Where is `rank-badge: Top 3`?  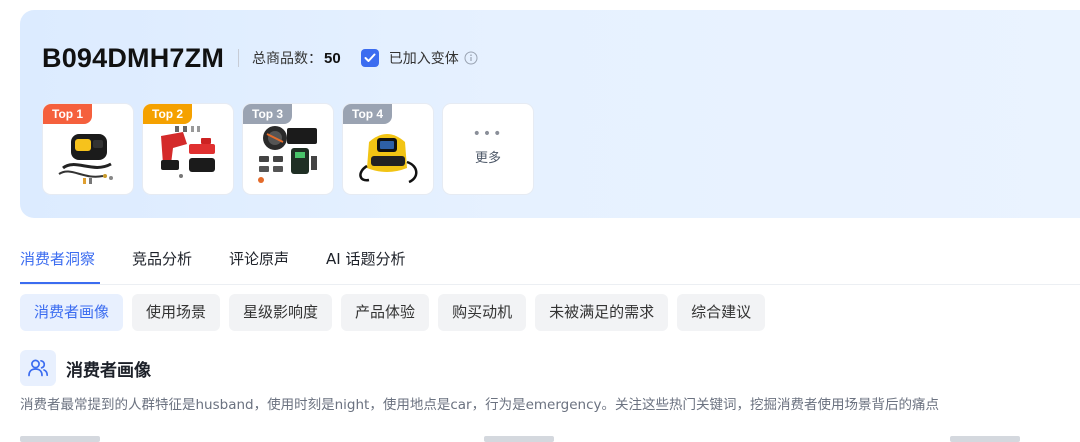 rank-badge: Top 3 is located at coordinates (268, 114).